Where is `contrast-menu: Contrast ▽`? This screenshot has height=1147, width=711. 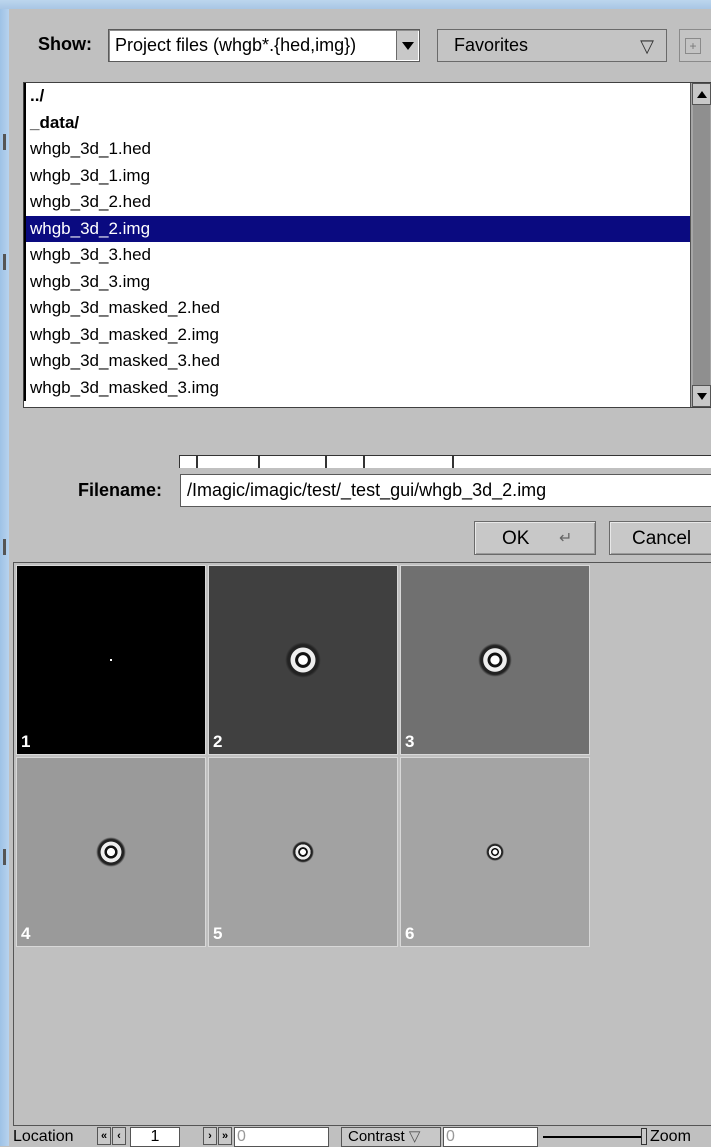
contrast-menu: Contrast ▽ is located at coordinates (391, 1137).